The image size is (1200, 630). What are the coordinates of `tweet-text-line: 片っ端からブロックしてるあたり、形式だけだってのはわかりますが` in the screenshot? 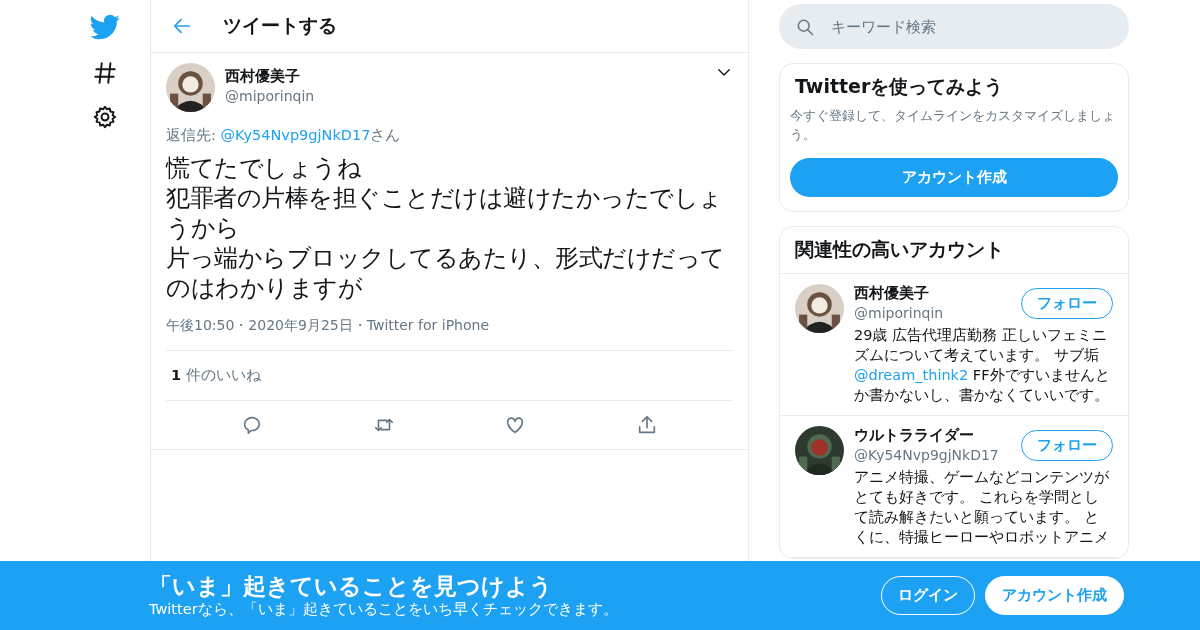 It's located at (446, 273).